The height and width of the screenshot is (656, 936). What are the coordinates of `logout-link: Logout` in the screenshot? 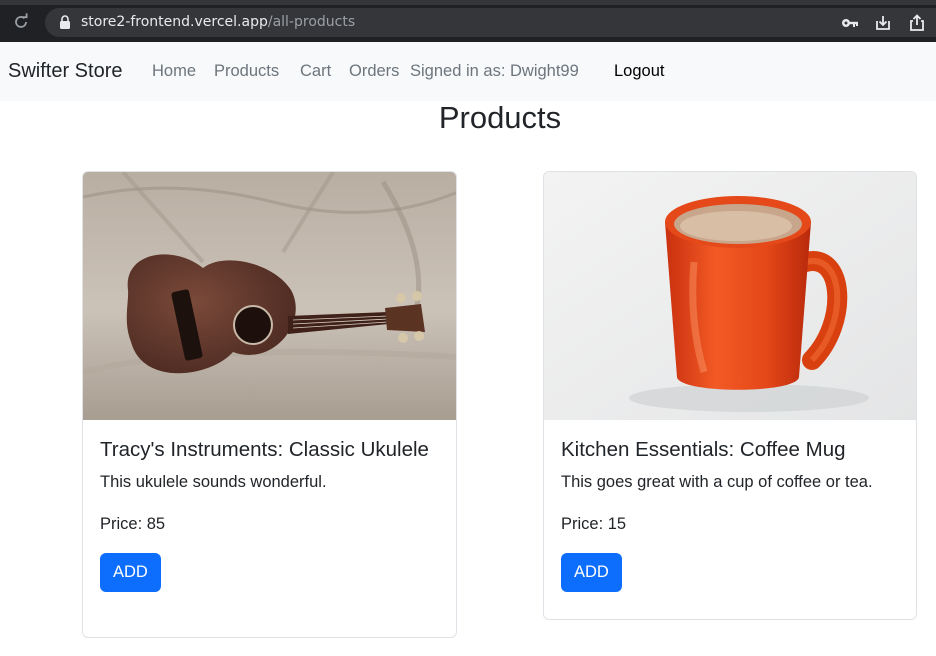 It's located at (639, 71).